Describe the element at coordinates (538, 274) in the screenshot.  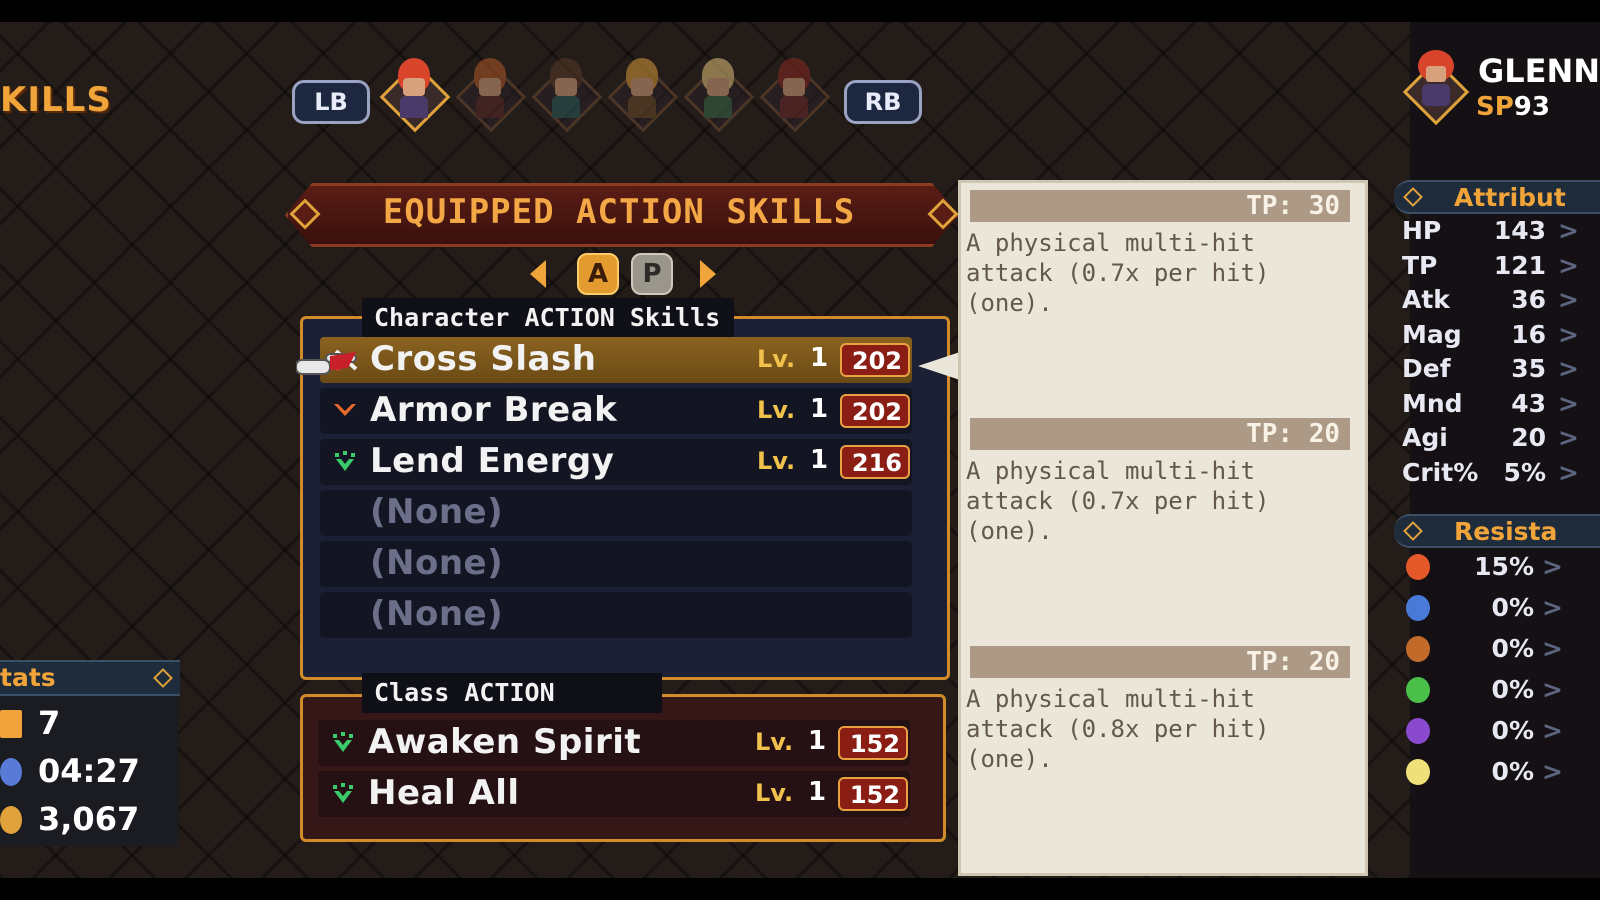
I see `tab-prev-arrow-icon` at that location.